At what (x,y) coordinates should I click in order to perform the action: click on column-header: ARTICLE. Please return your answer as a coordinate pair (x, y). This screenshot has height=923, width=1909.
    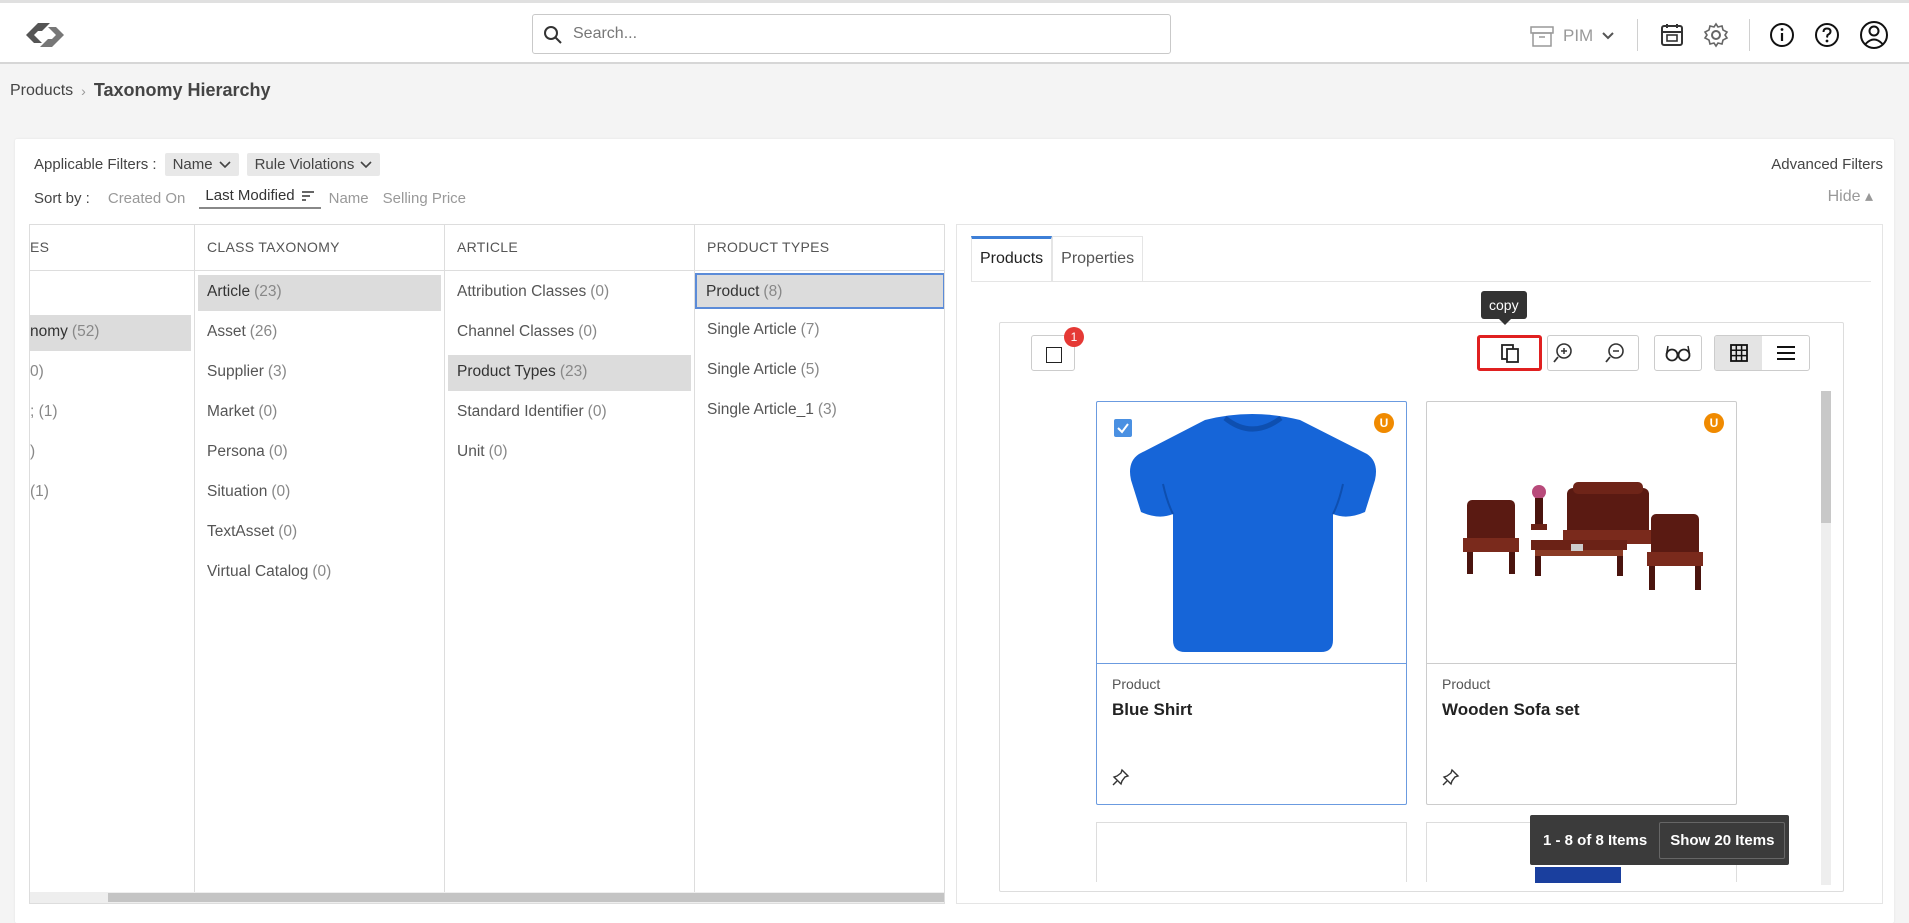
    Looking at the image, I should click on (569, 248).